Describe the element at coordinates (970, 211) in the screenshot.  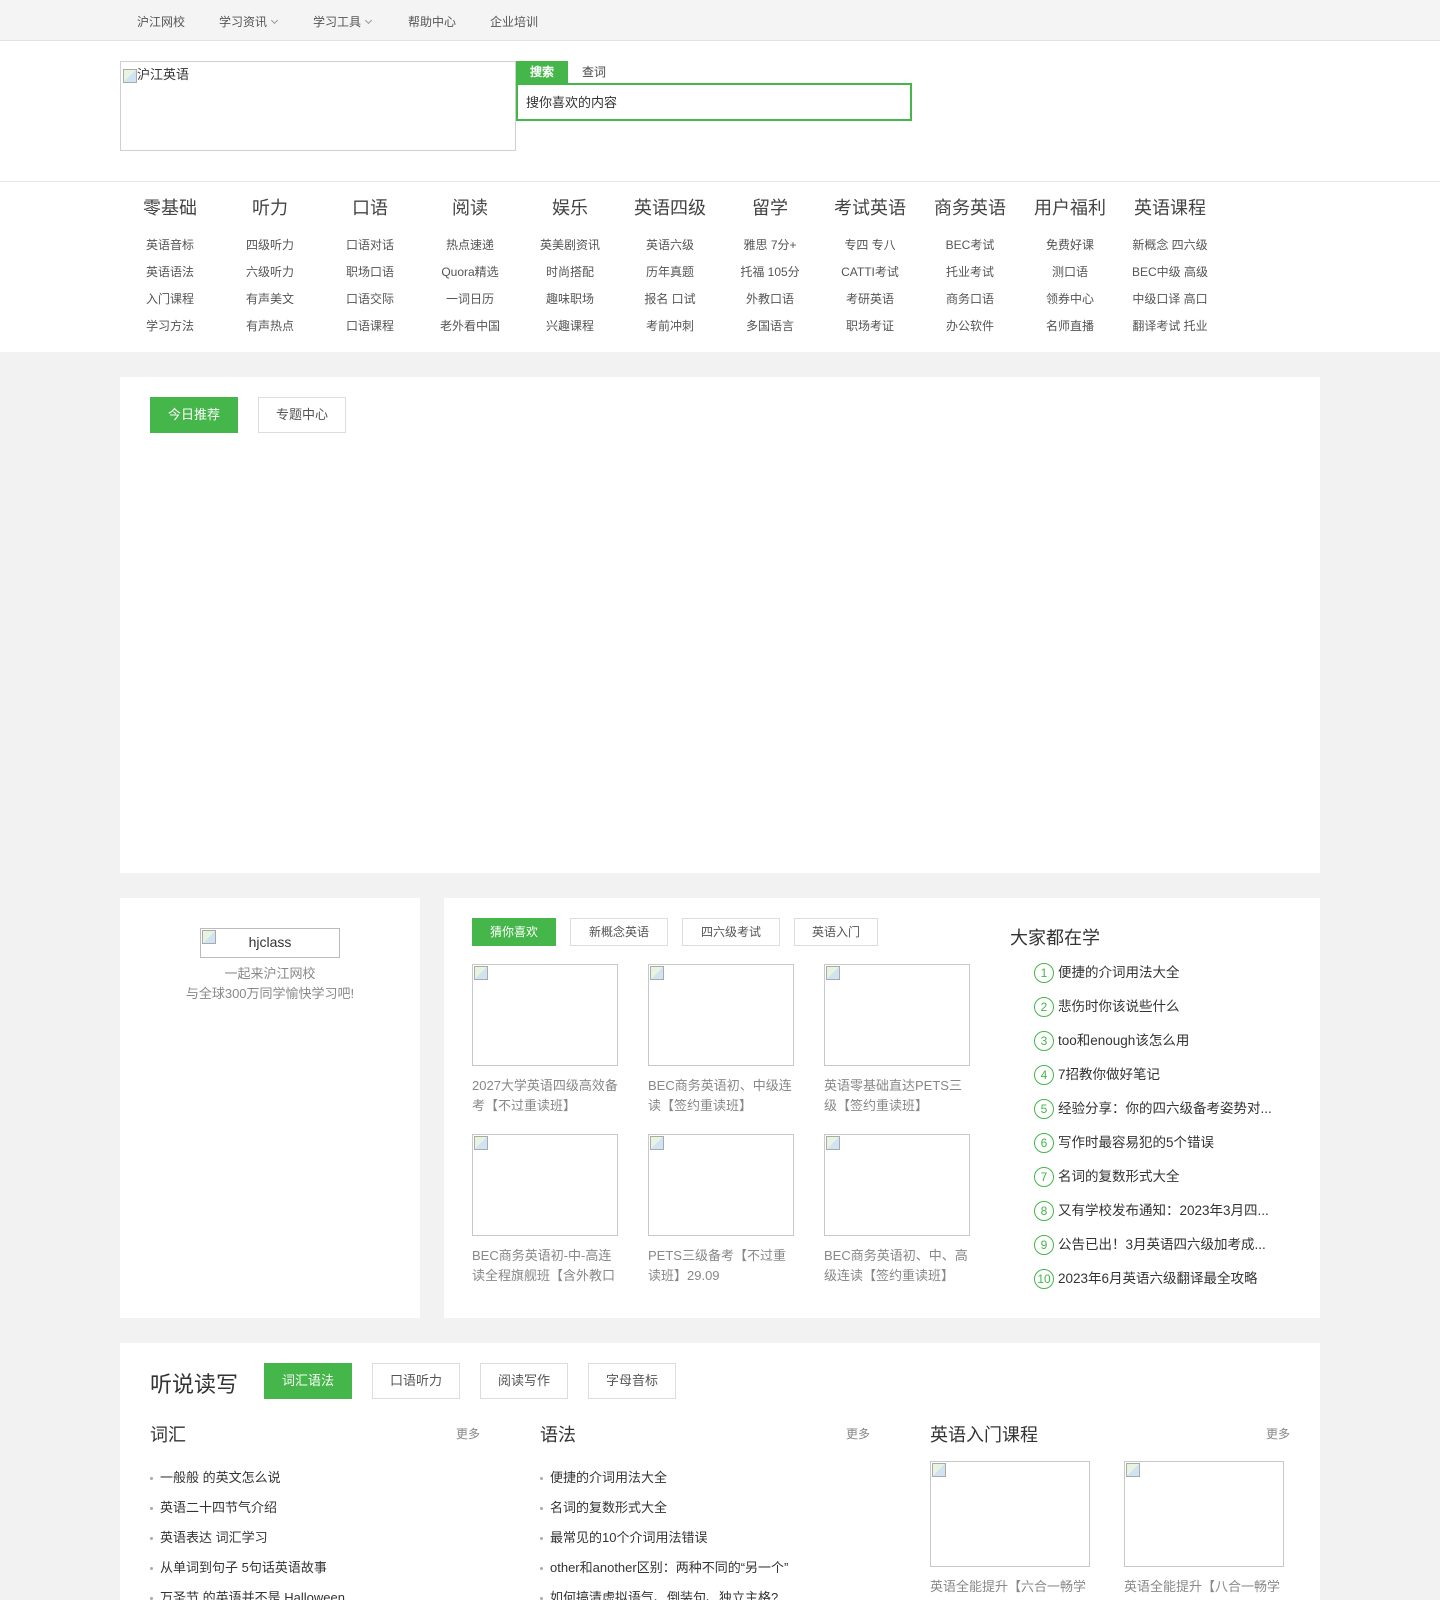
I see `category-title: 商务英语` at that location.